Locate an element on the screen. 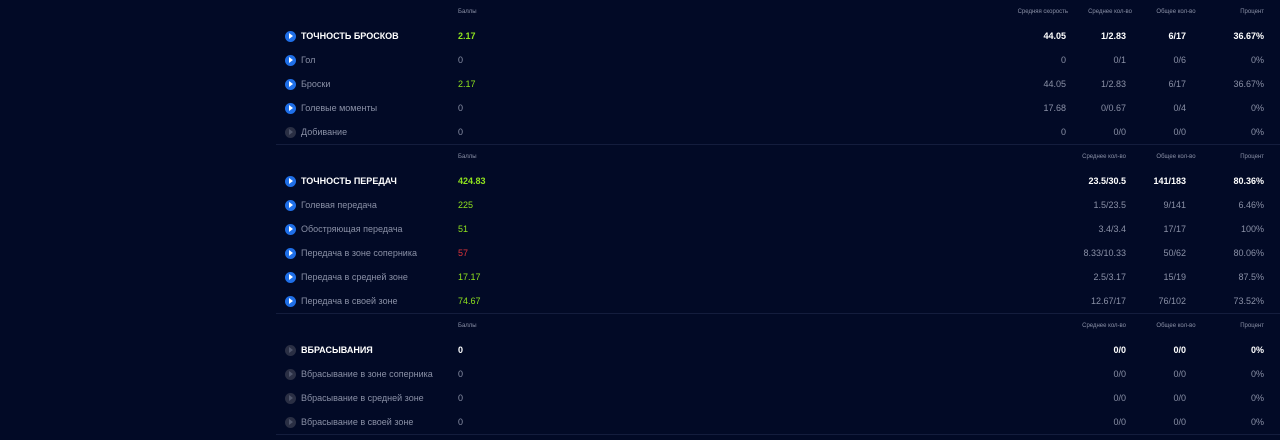 This screenshot has height=440, width=1280. stat-row: Гол 0 0 0/1 0/6 0% is located at coordinates (778, 60).